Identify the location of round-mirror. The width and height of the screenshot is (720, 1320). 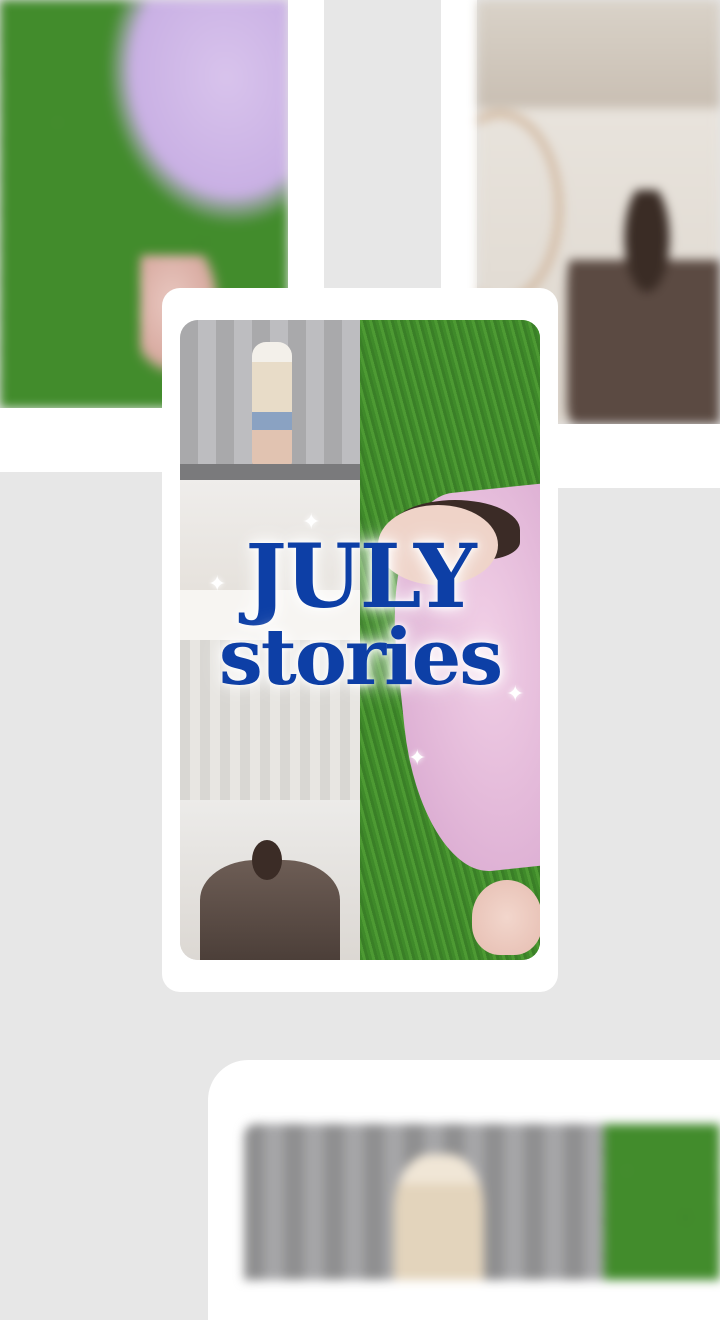
(520, 208).